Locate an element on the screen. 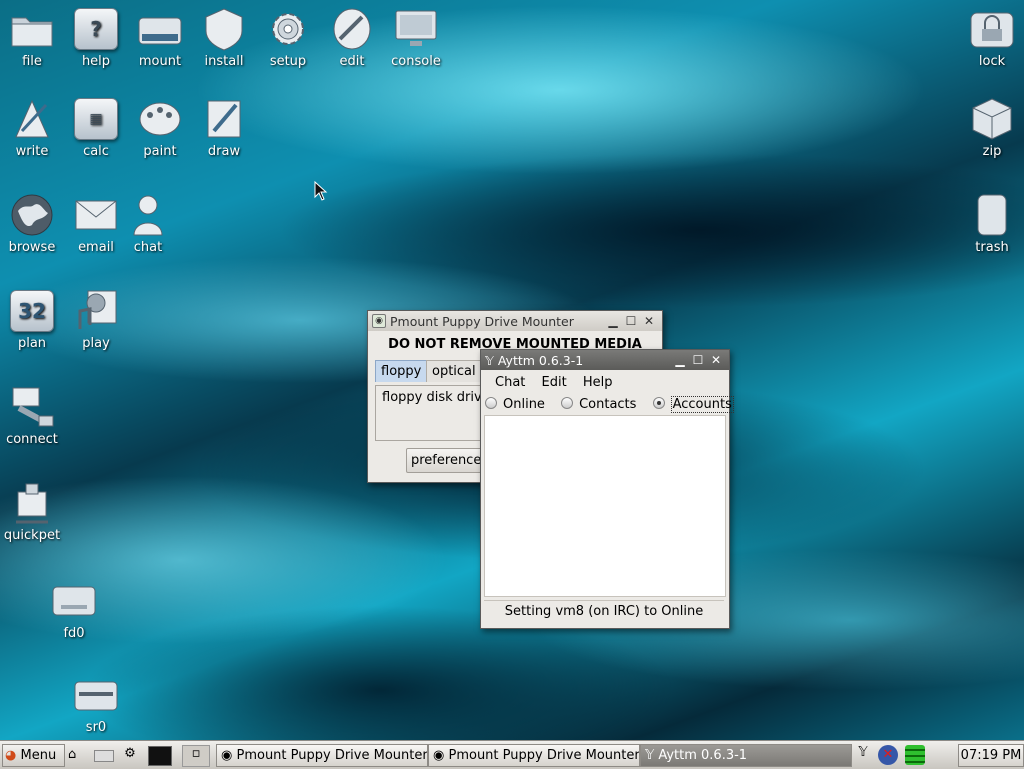 Image resolution: width=1024 pixels, height=769 pixels. desktop-icon-sr0: sr0 is located at coordinates (96, 704).